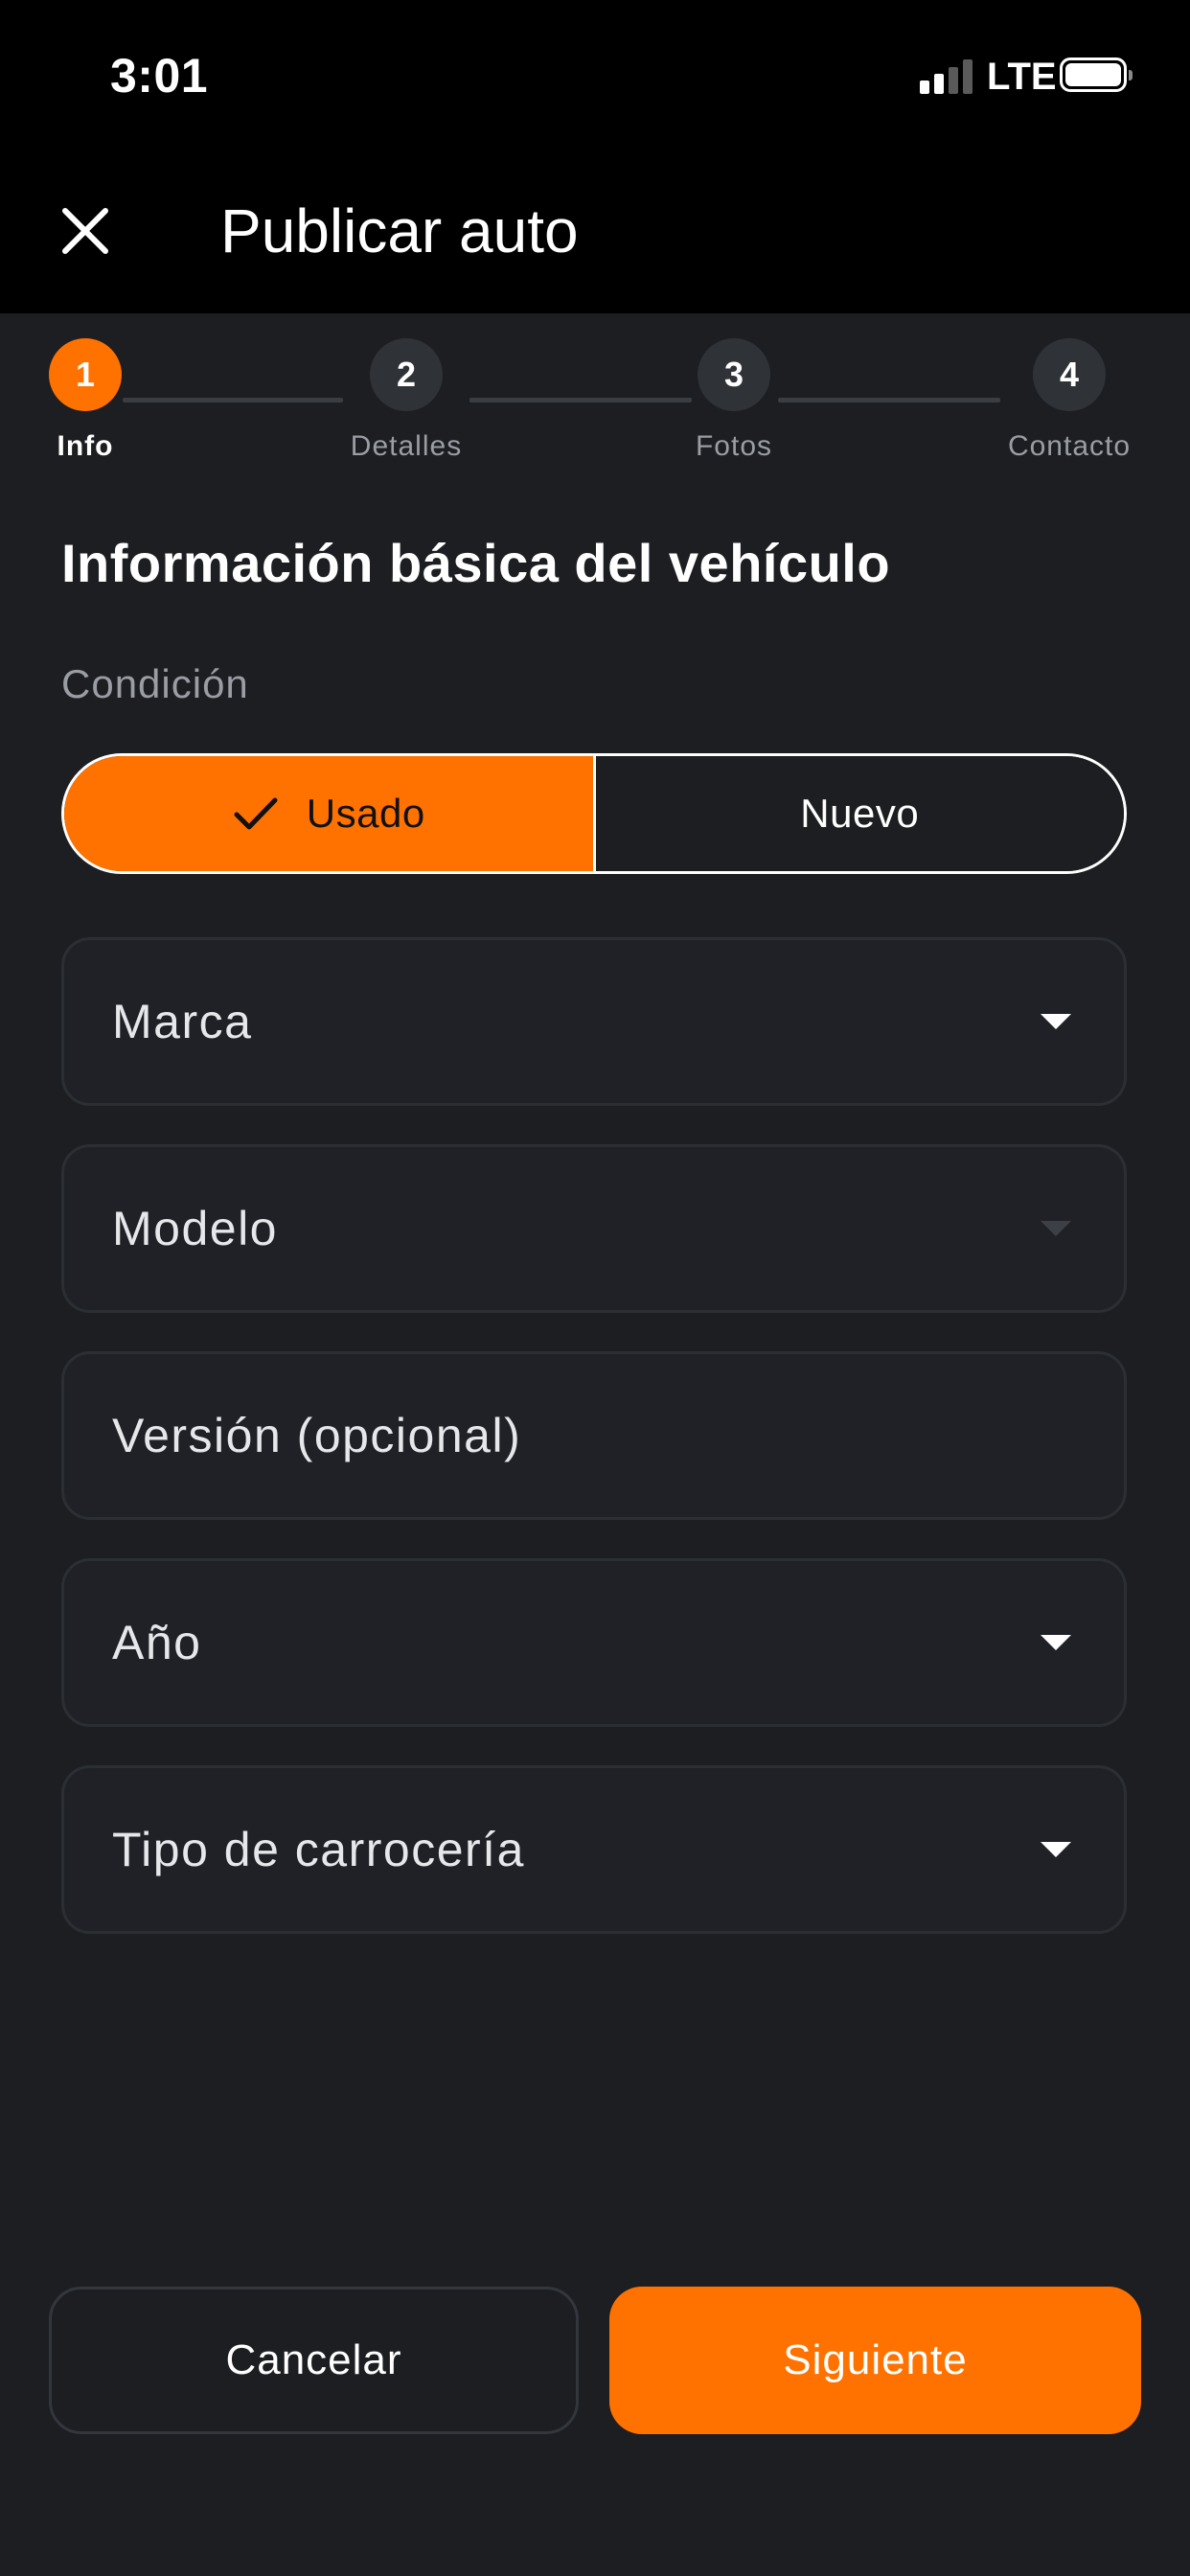  What do you see at coordinates (399, 230) in the screenshot?
I see `page-title: Publicar auto` at bounding box center [399, 230].